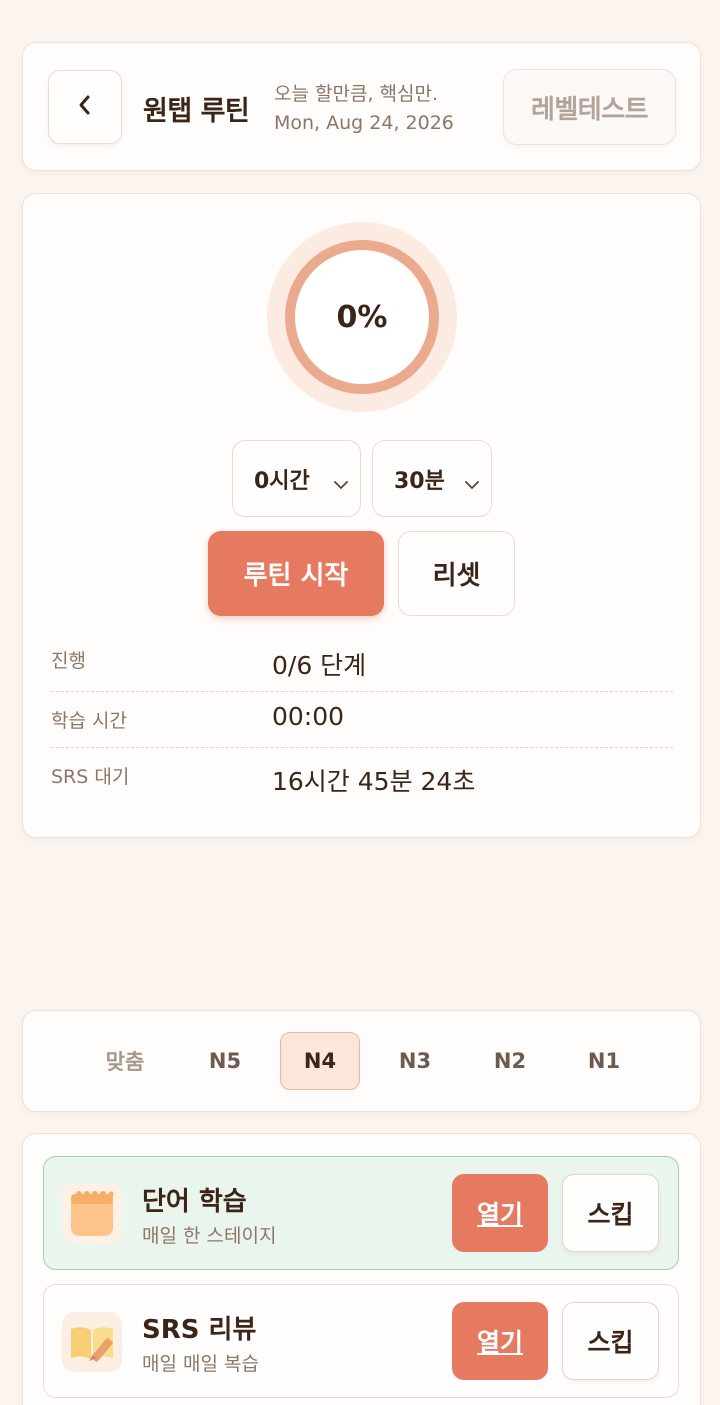 The height and width of the screenshot is (1405, 720). I want to click on back-button, so click(85, 107).